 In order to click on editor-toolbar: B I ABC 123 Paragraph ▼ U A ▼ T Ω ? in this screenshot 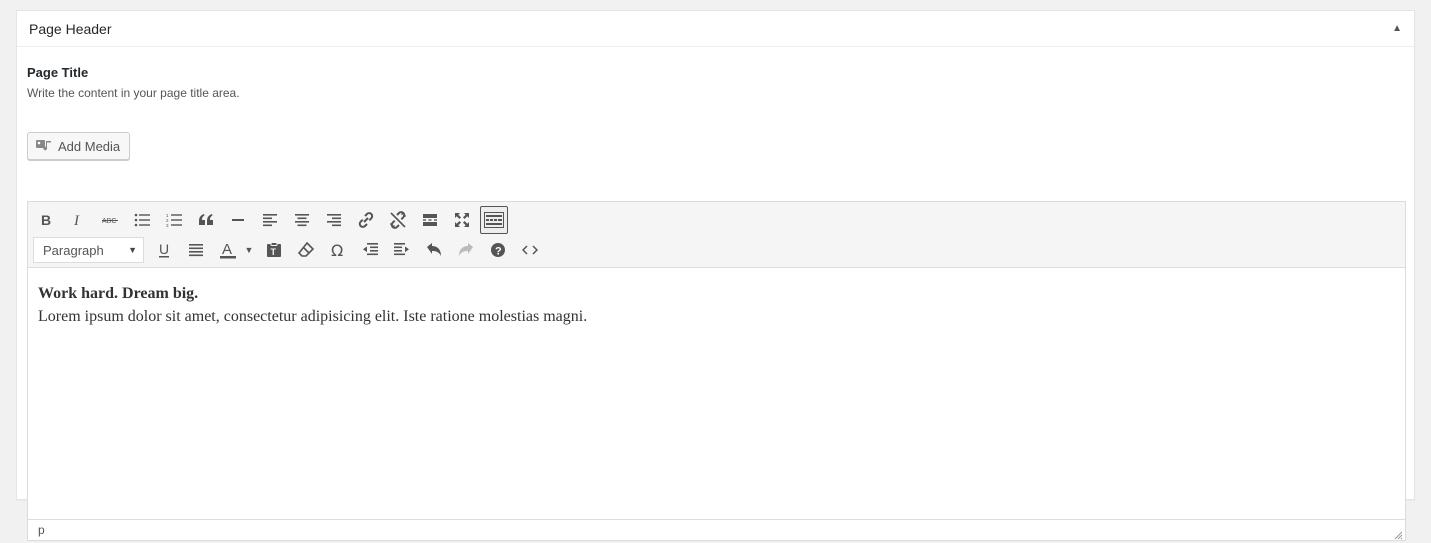, I will do `click(716, 235)`.